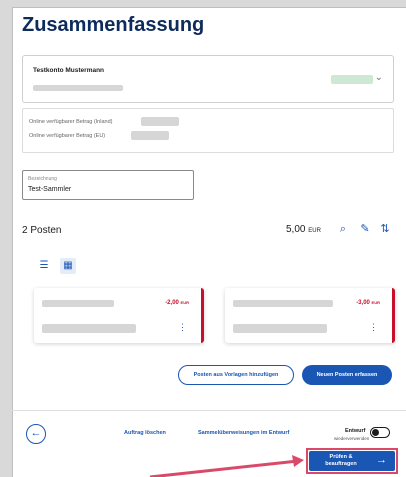  I want to click on review-and-submit-button: Prüfen & beauftragen →, so click(352, 461).